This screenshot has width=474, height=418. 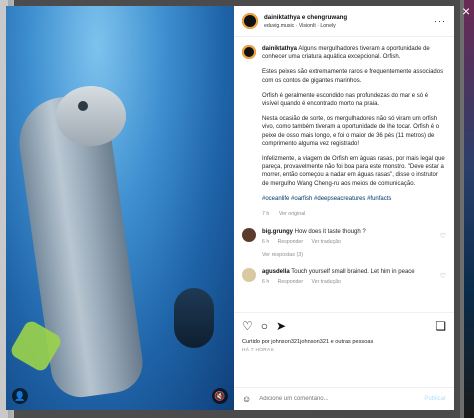 I want to click on audio-label: eduvig.music · VisionIt · Lonely, so click(x=349, y=26).